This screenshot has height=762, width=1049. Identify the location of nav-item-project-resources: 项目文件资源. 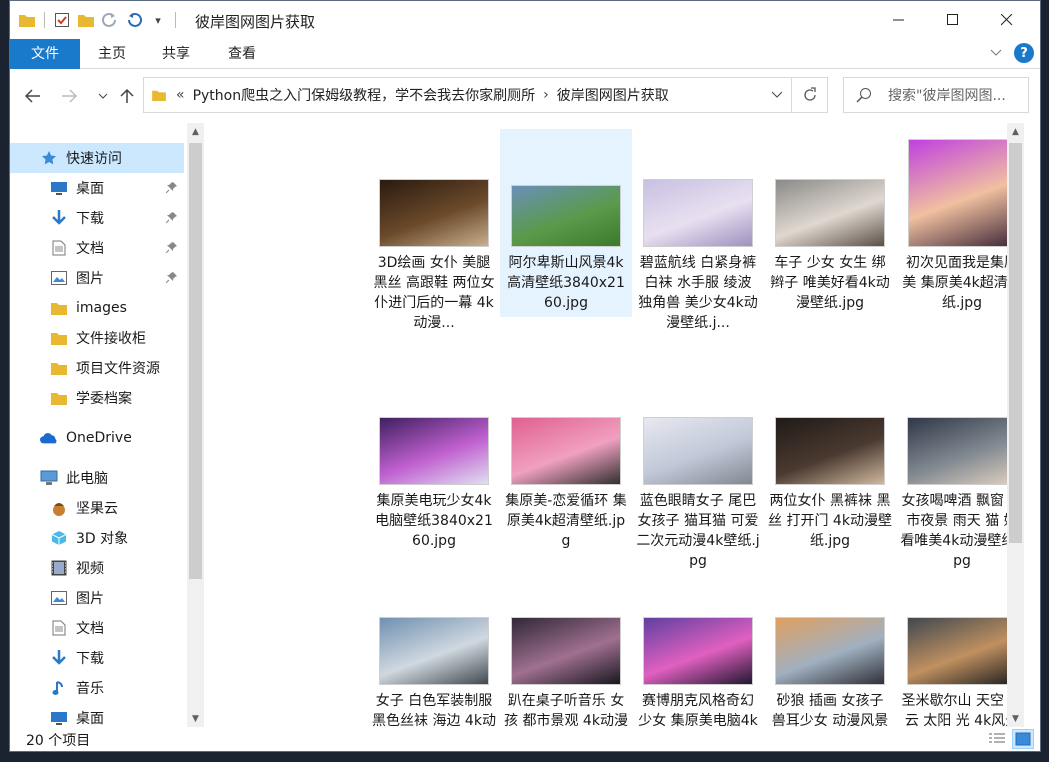
(97, 368).